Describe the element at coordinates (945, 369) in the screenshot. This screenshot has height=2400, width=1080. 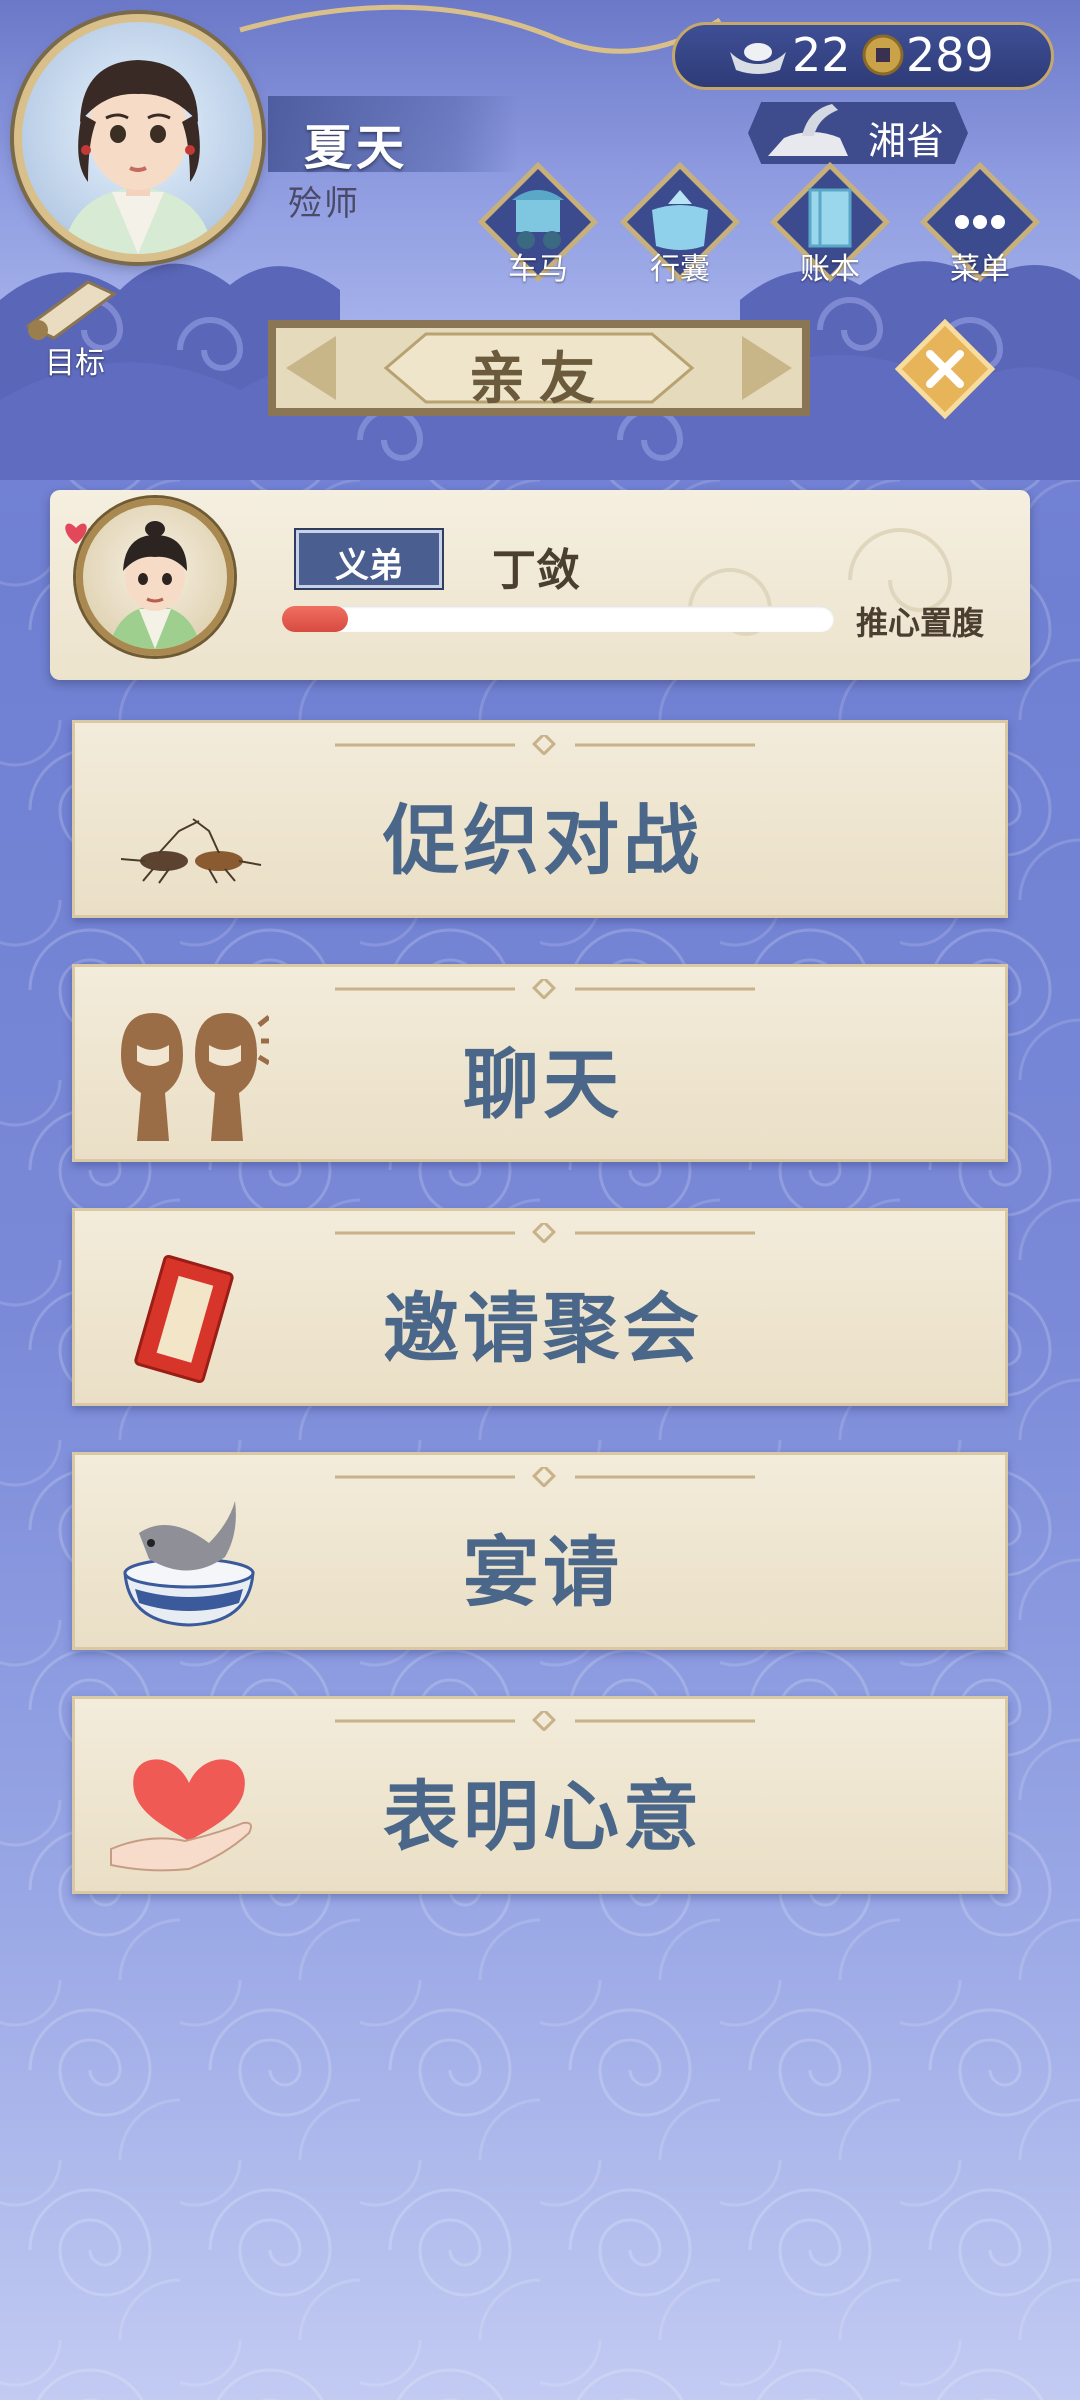
I see `close-button` at that location.